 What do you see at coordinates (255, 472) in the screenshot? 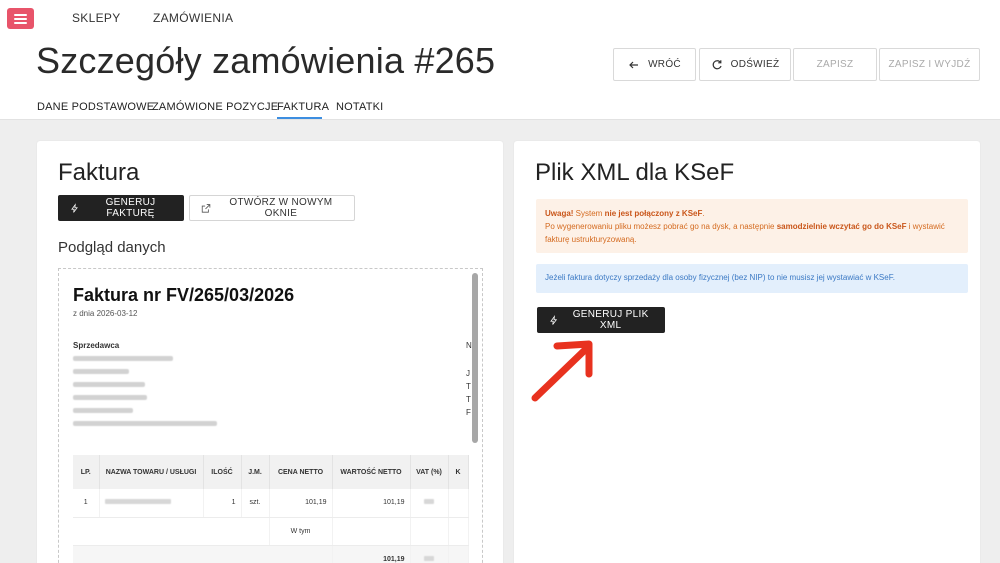
I see `col-unit: J.M.` at bounding box center [255, 472].